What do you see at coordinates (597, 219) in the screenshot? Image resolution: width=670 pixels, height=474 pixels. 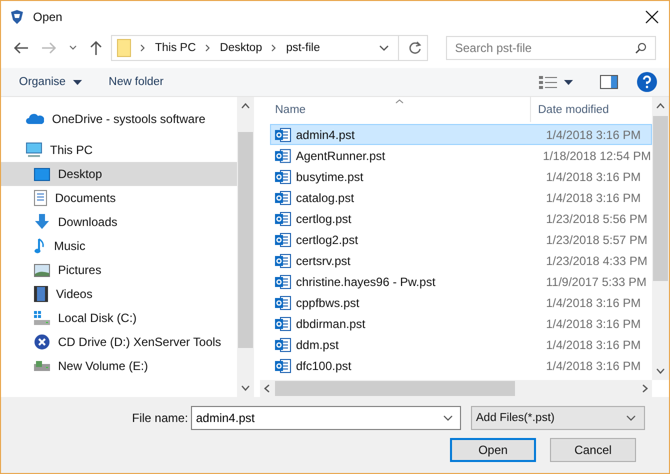 I see `file-date: 1/23/2018 5:56 PM` at bounding box center [597, 219].